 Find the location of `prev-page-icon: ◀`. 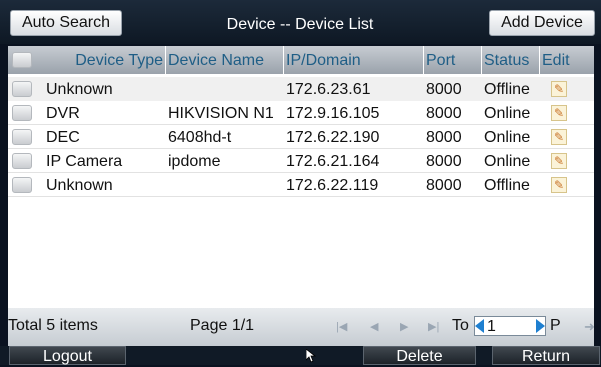

prev-page-icon: ◀ is located at coordinates (374, 327).